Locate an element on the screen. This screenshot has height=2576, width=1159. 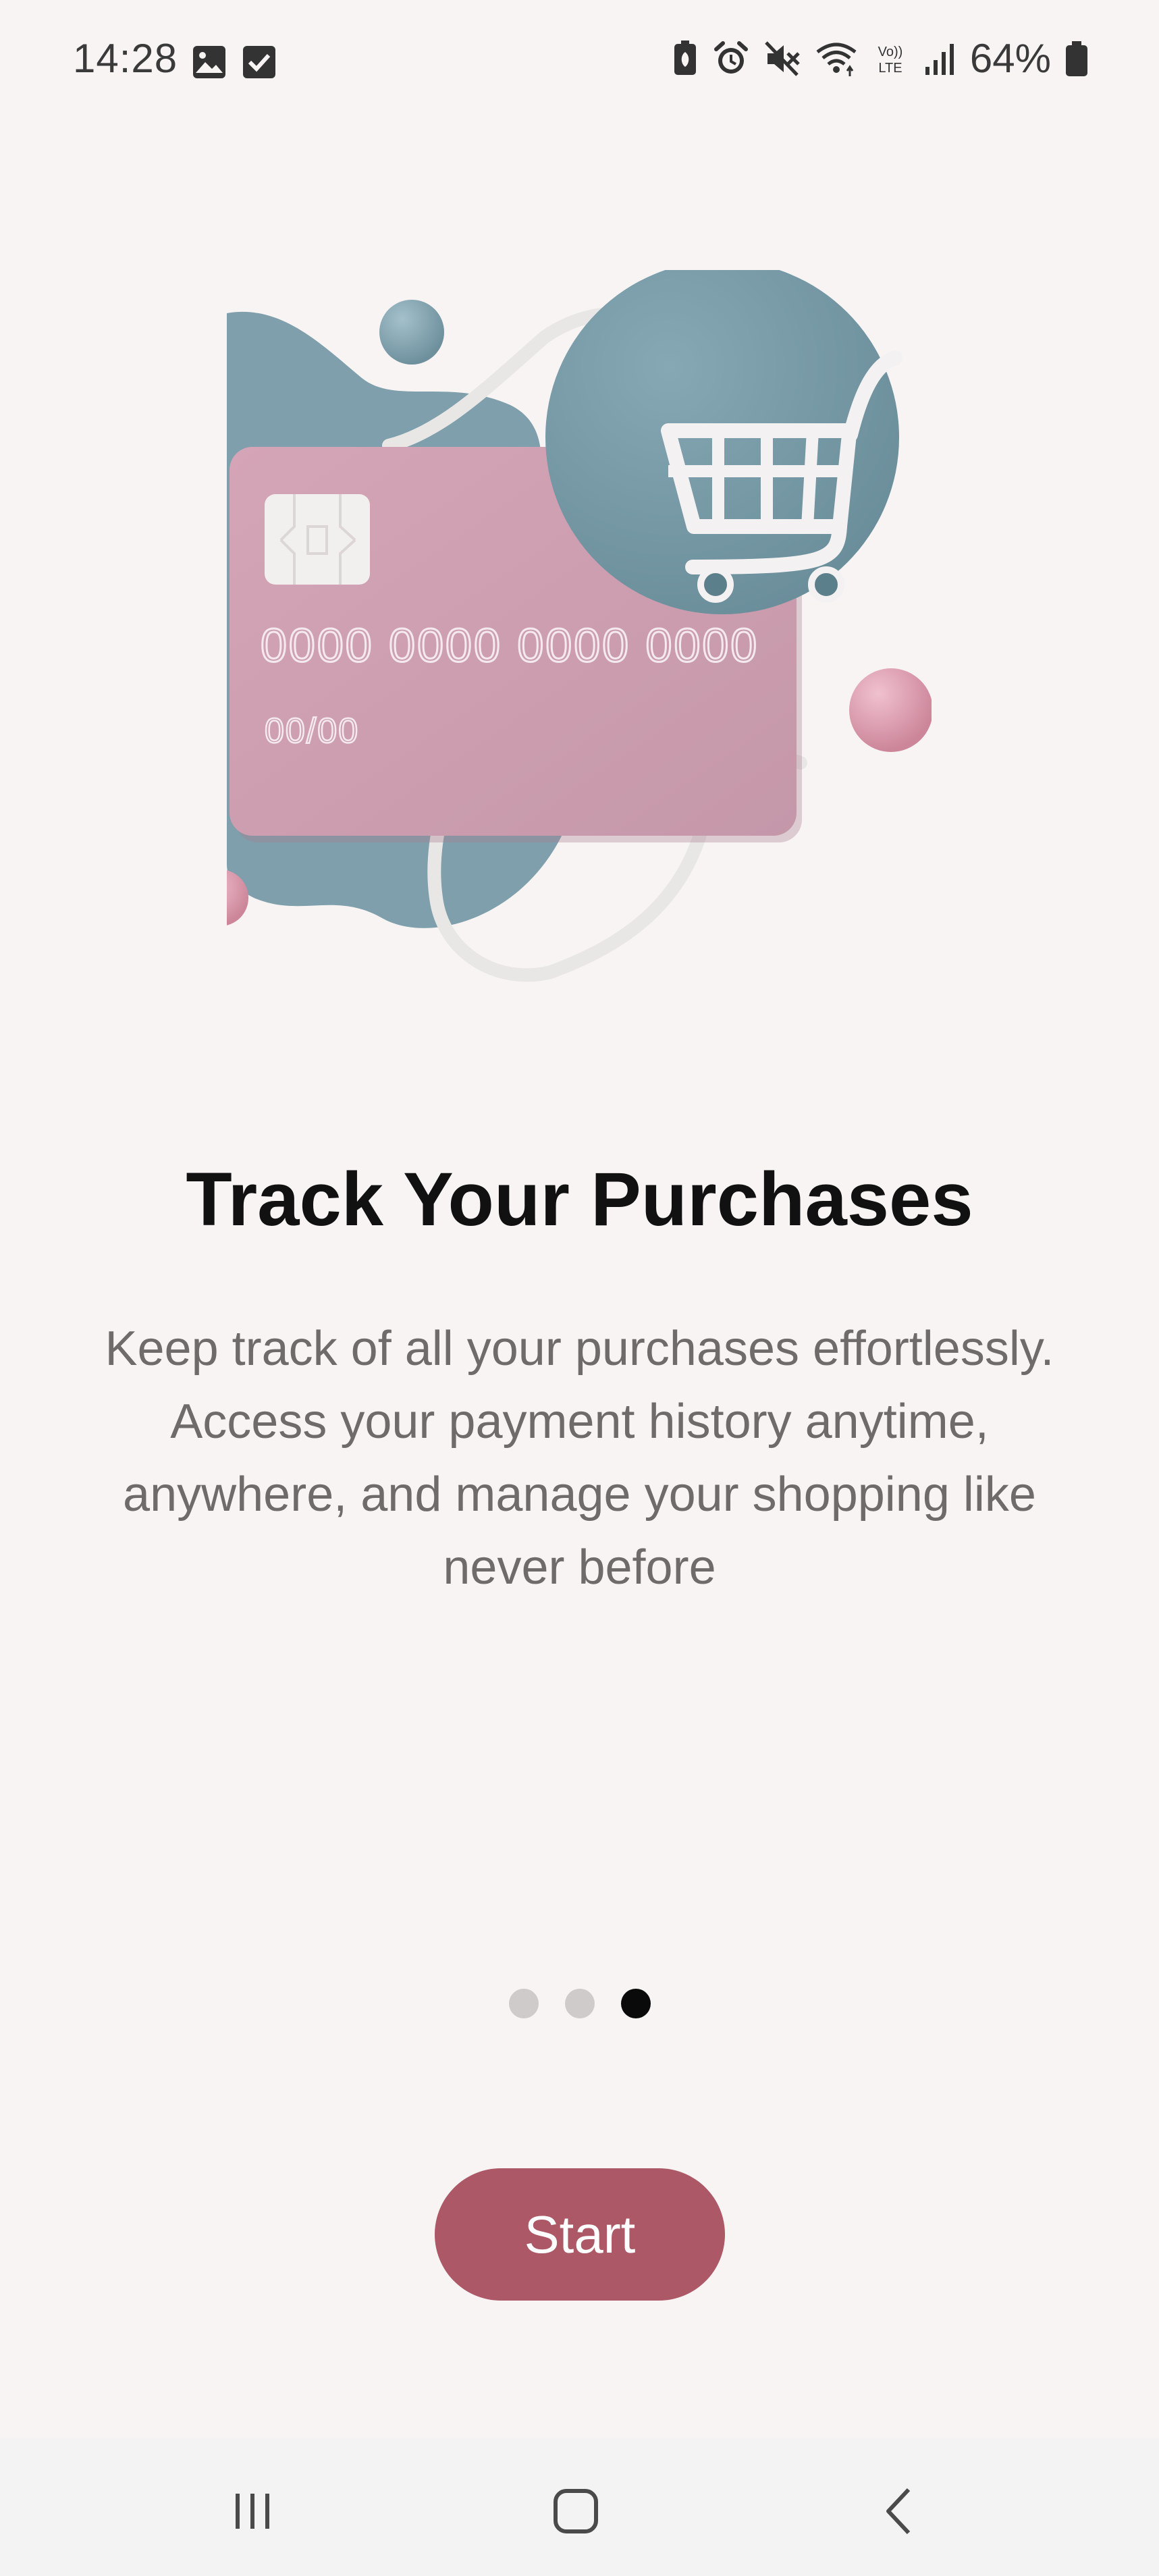
svg-text: Vo)) is located at coordinates (891, 52).